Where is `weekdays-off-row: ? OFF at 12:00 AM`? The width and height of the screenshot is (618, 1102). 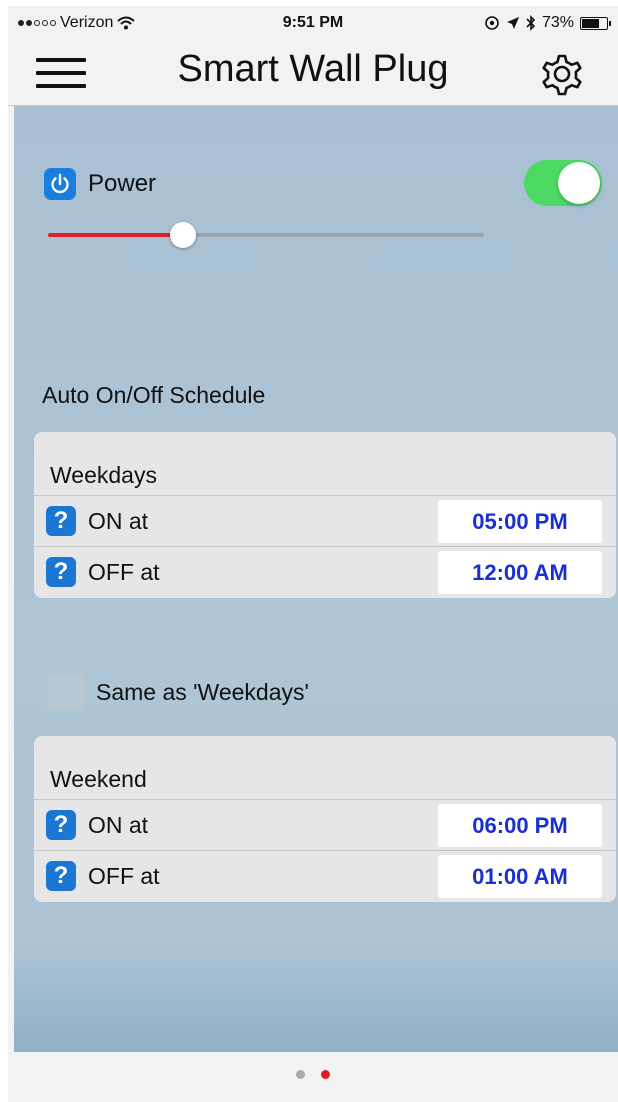
weekdays-off-row: ? OFF at 12:00 AM is located at coordinates (325, 572).